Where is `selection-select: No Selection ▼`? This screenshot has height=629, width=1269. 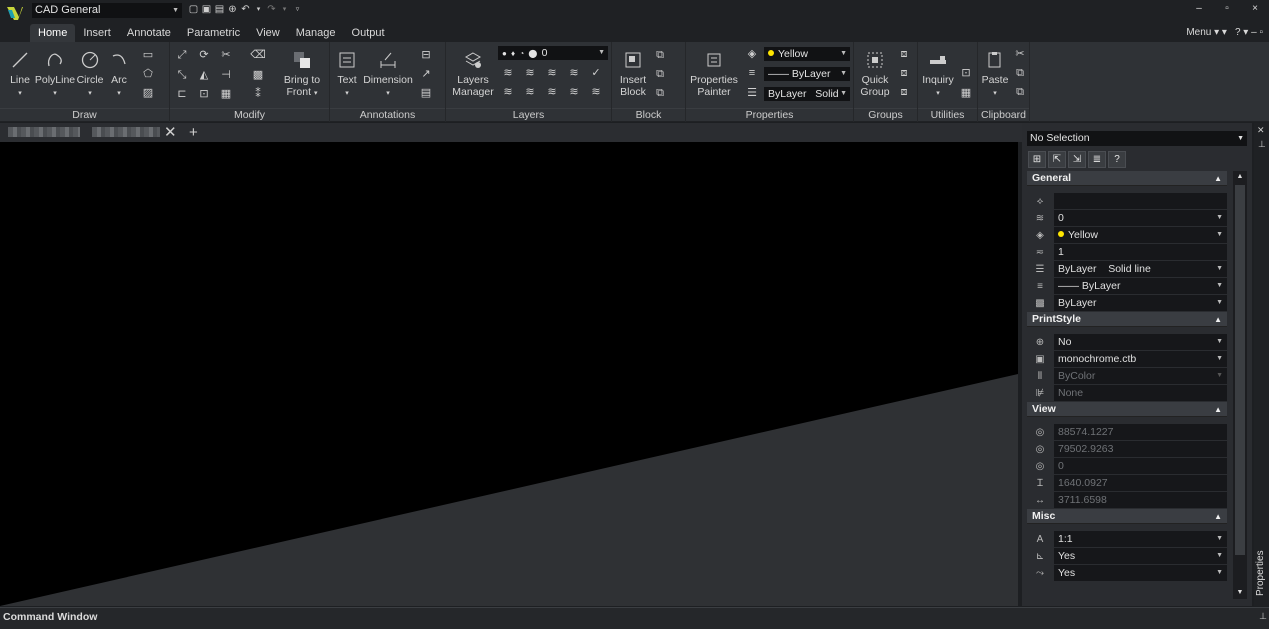
selection-select: No Selection ▼ is located at coordinates (1137, 138).